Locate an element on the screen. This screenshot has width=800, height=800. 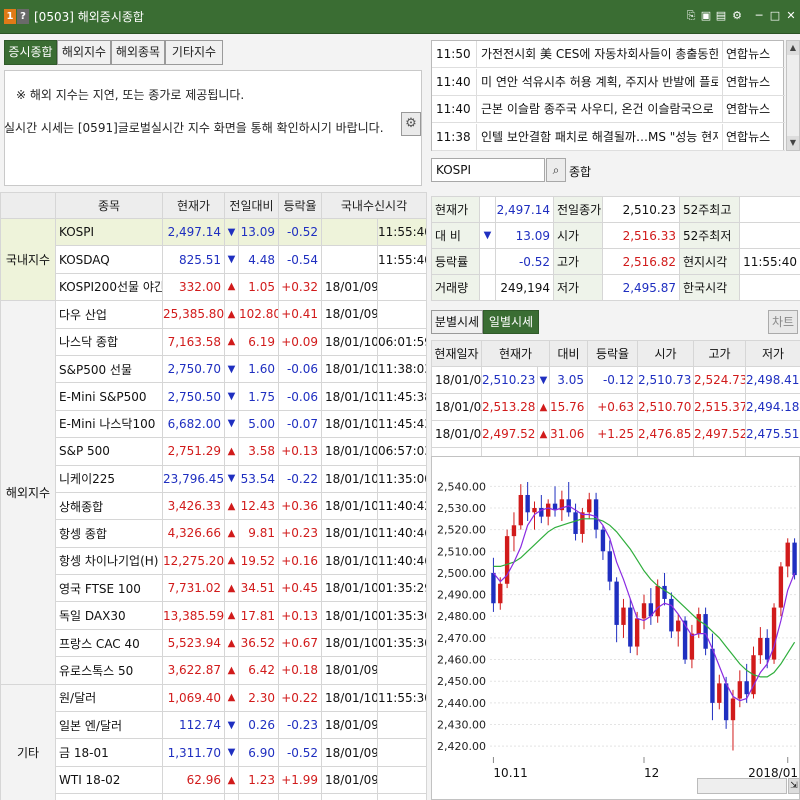
header-change: 전일대비 is located at coordinates (251, 205).